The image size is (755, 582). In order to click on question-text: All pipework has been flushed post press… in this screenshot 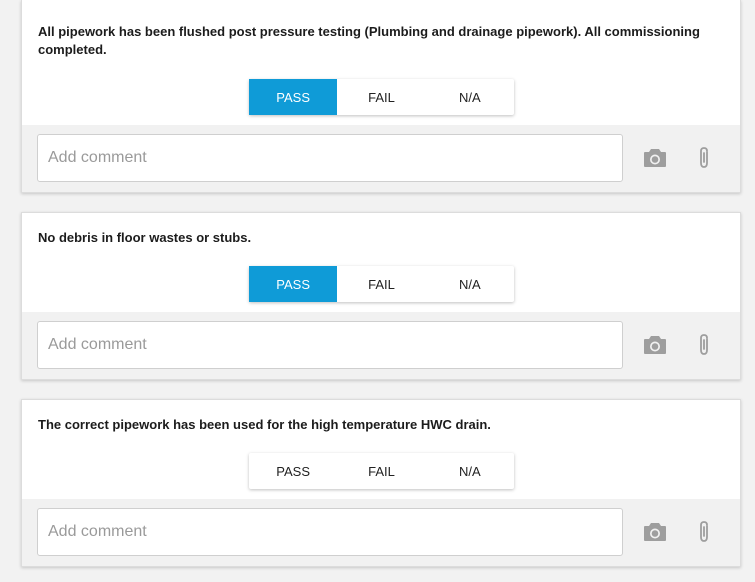, I will do `click(369, 40)`.